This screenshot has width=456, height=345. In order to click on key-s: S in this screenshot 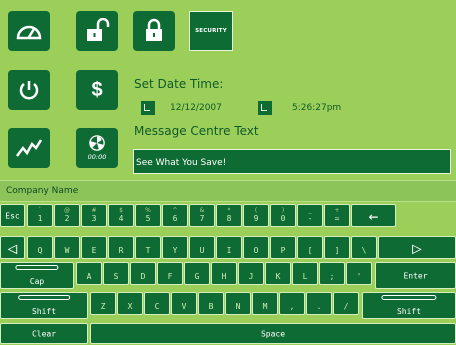, I will do `click(116, 273)`.